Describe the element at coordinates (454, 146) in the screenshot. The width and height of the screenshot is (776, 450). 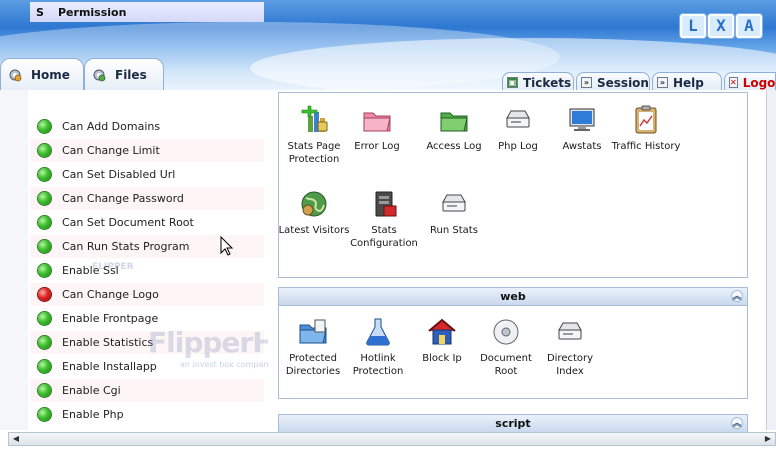
I see `item-label: Access Log` at that location.